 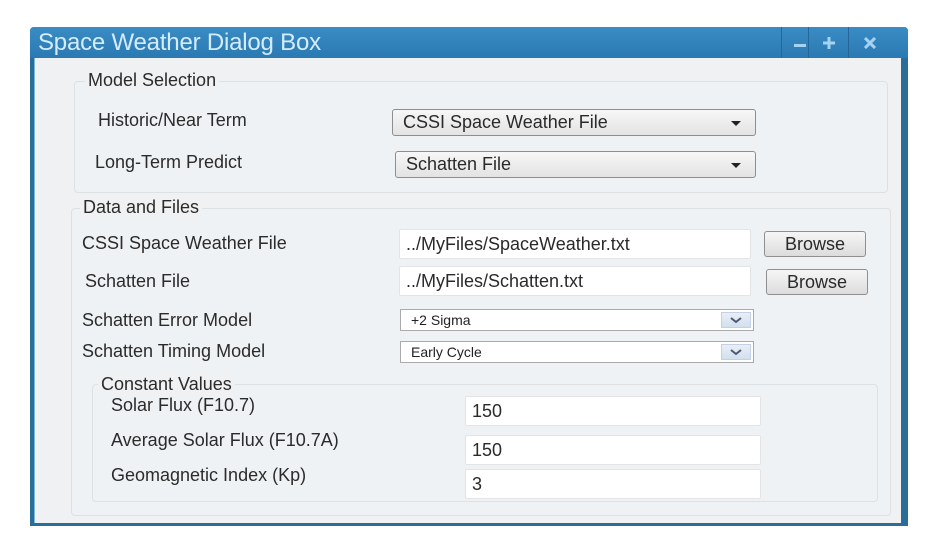 I want to click on constant-values-legend: Constant Values, so click(x=166, y=384).